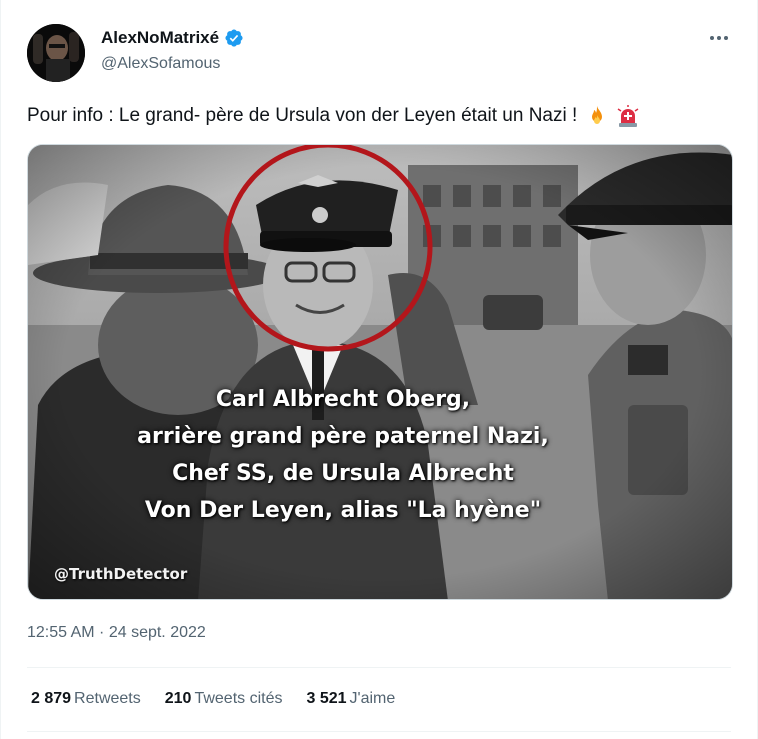 Image resolution: width=758 pixels, height=739 pixels. I want to click on quote-tweets-stat: 210 Tweets cités, so click(224, 699).